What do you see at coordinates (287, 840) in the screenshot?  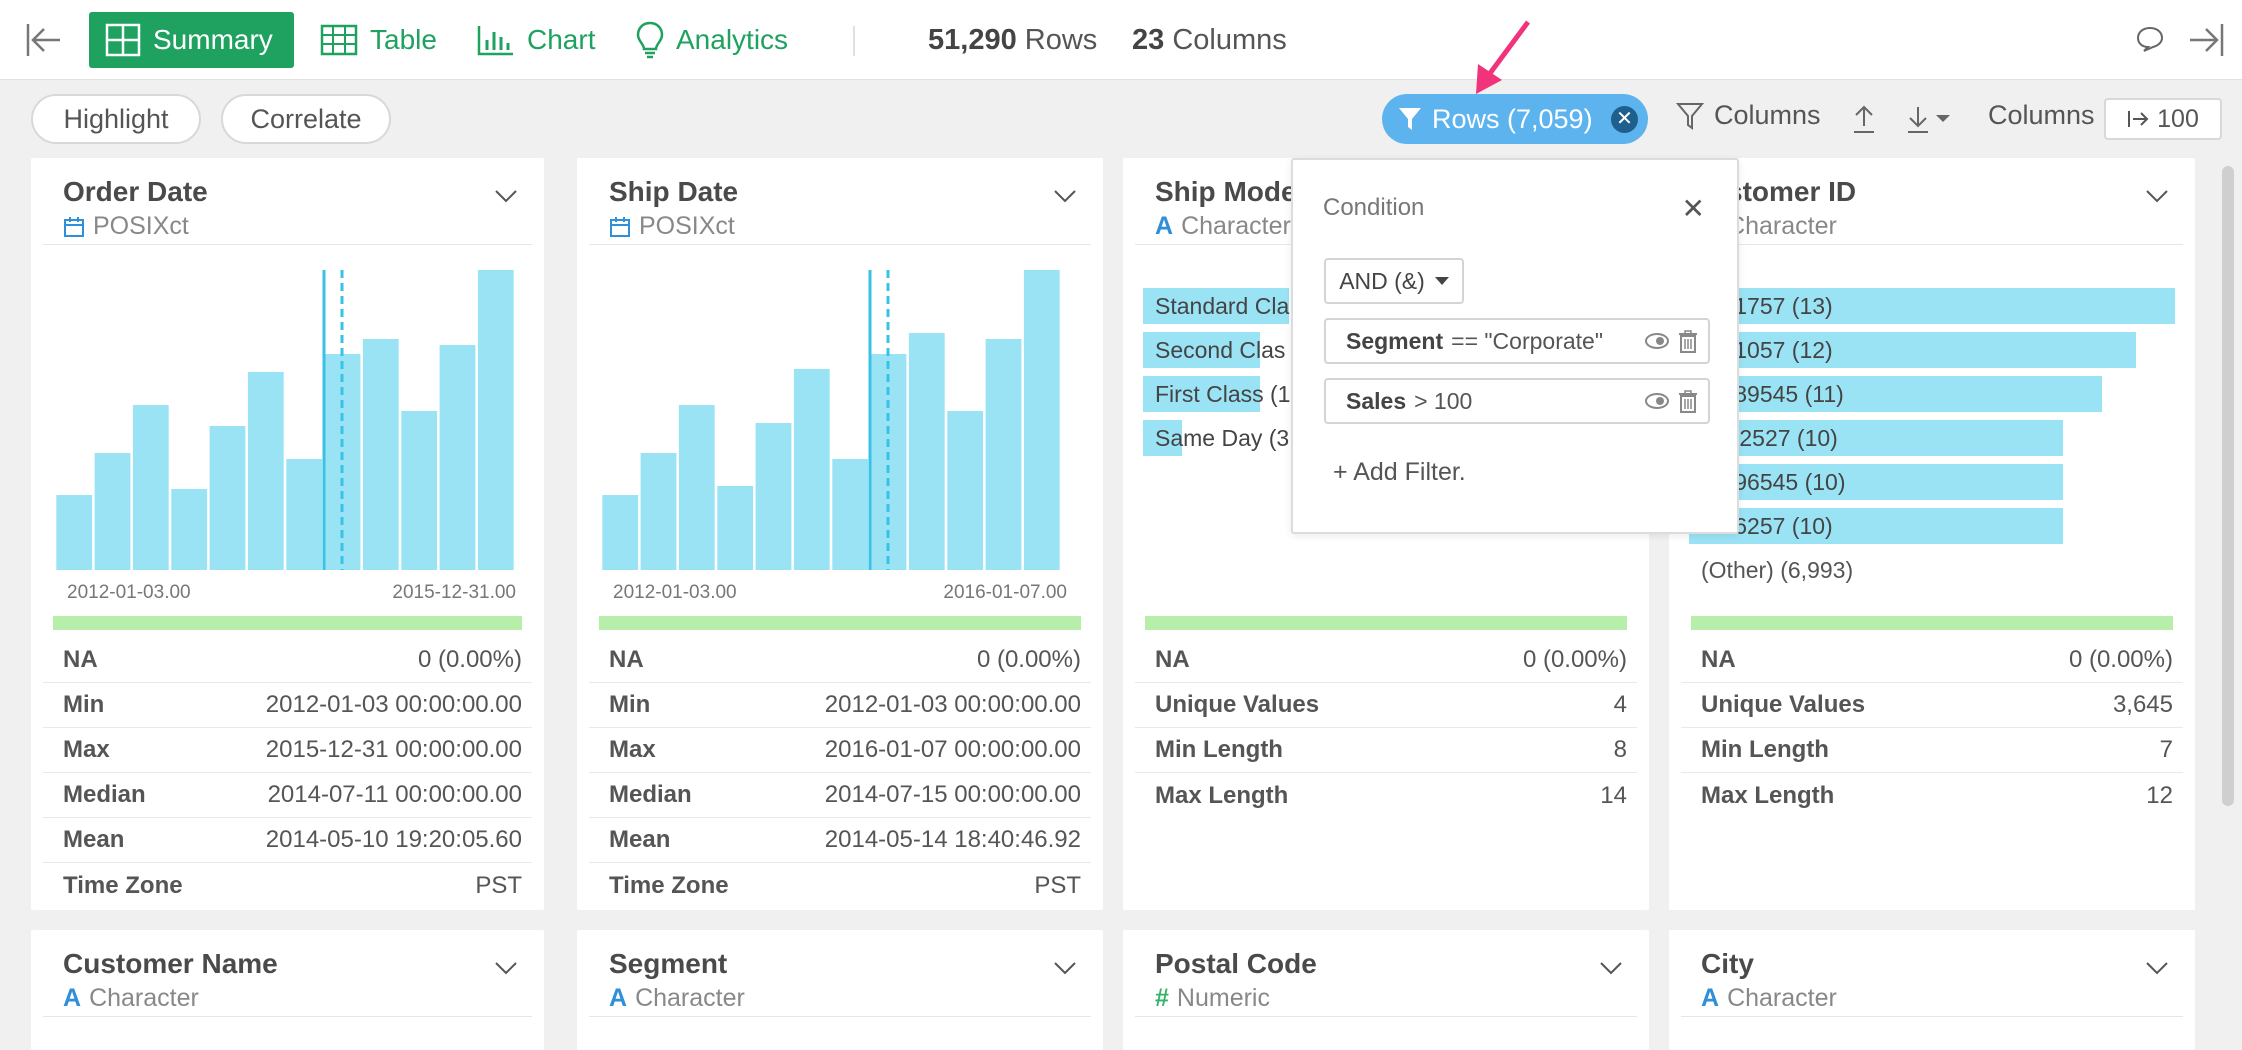 I see `stat-row: Mean 2014-05-10 19:20:05.60` at bounding box center [287, 840].